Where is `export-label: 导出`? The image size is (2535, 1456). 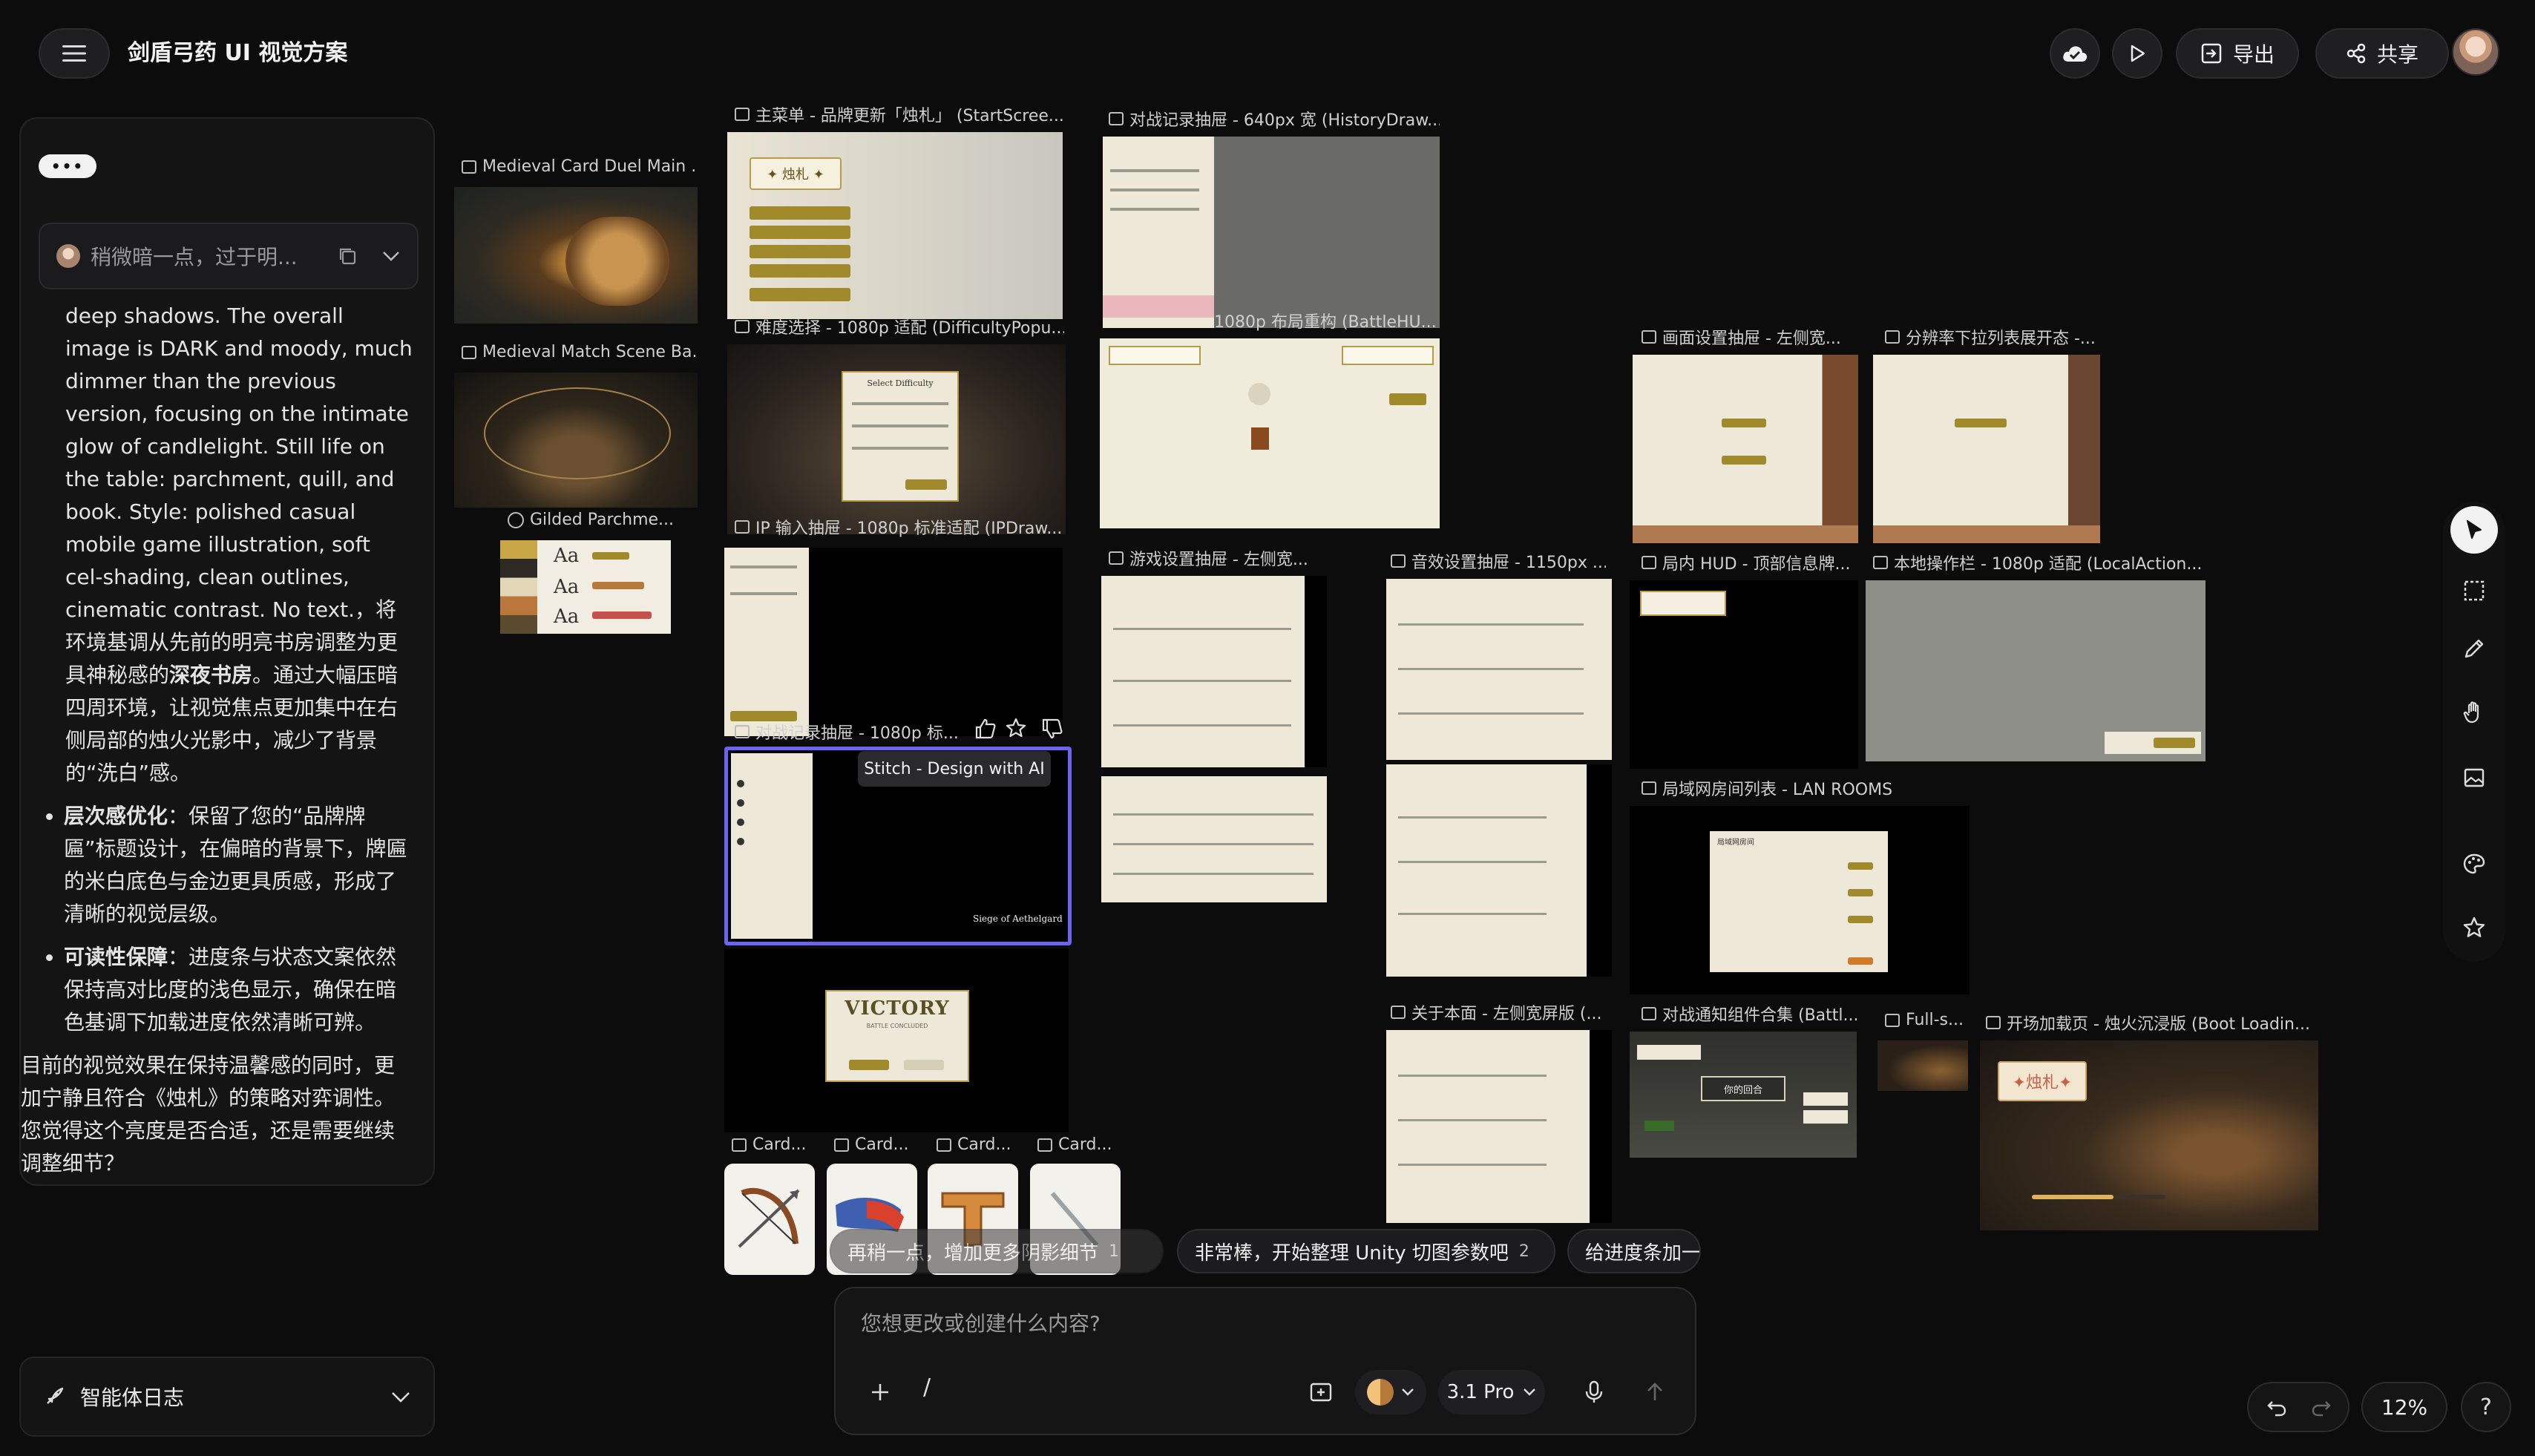 export-label: 导出 is located at coordinates (2253, 55).